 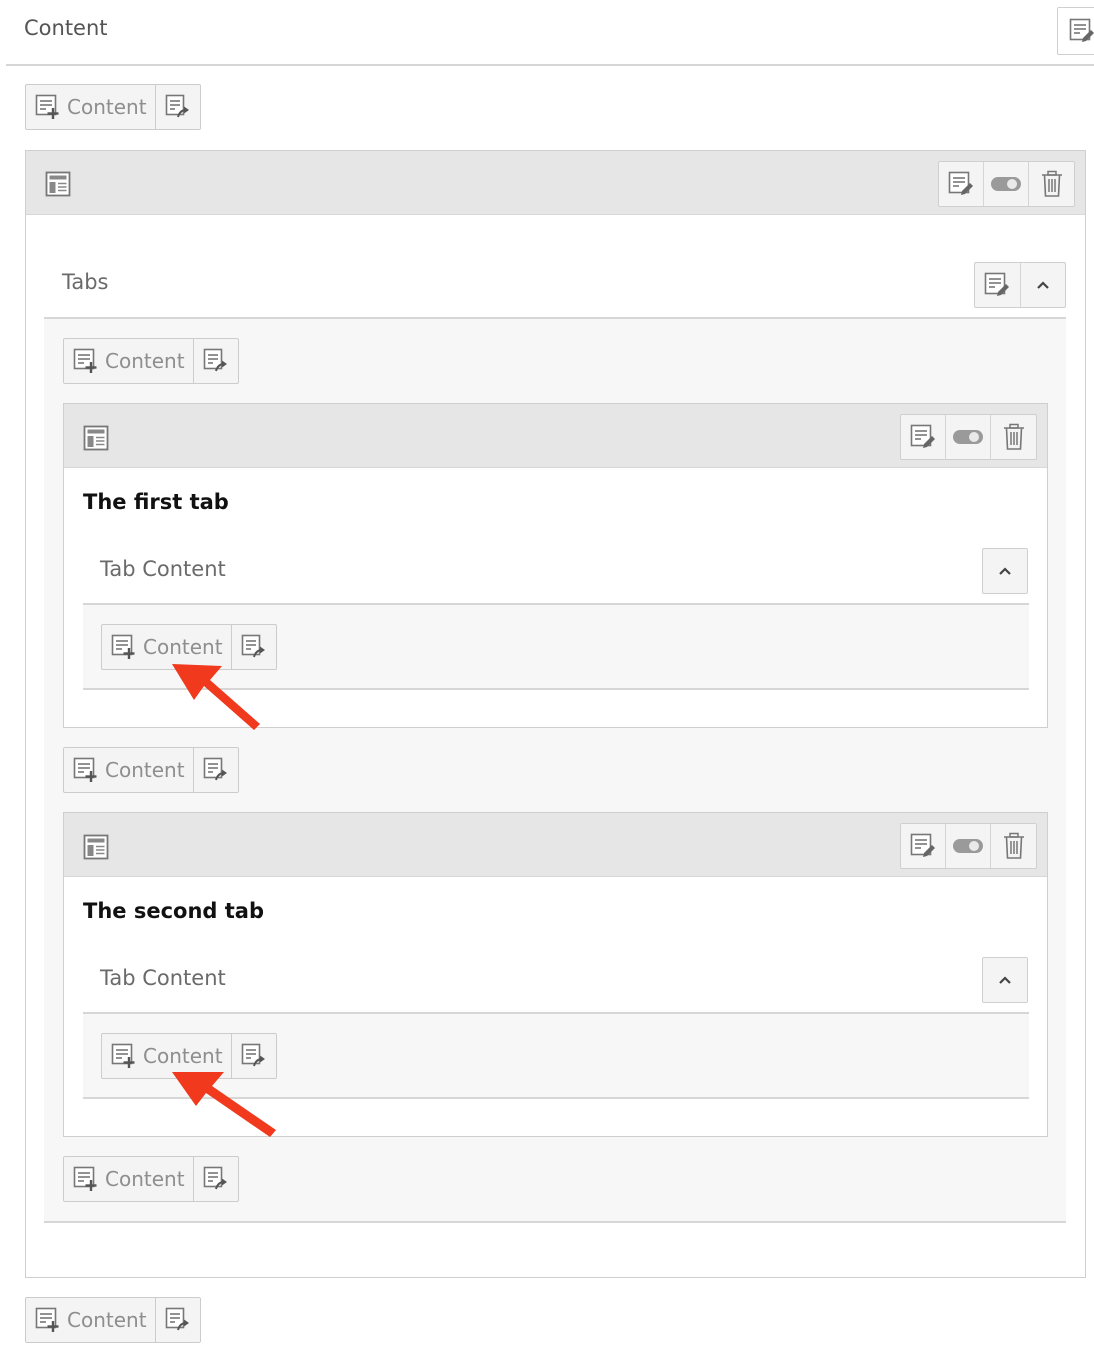 What do you see at coordinates (85, 282) in the screenshot?
I see `tabs-container-title: Tabs` at bounding box center [85, 282].